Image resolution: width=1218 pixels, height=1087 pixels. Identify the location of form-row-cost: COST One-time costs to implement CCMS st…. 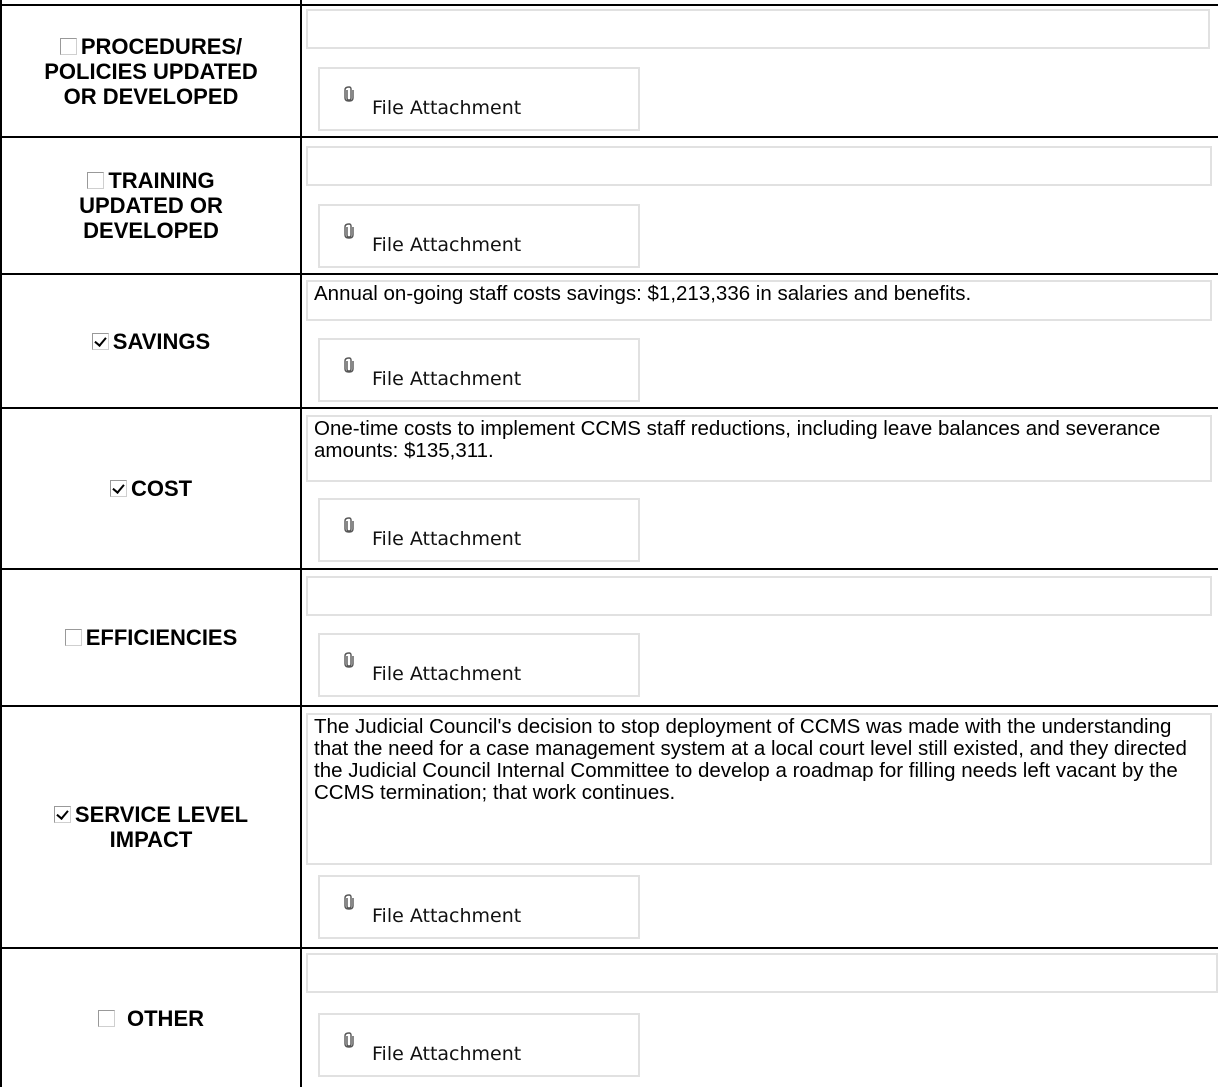
(609, 488).